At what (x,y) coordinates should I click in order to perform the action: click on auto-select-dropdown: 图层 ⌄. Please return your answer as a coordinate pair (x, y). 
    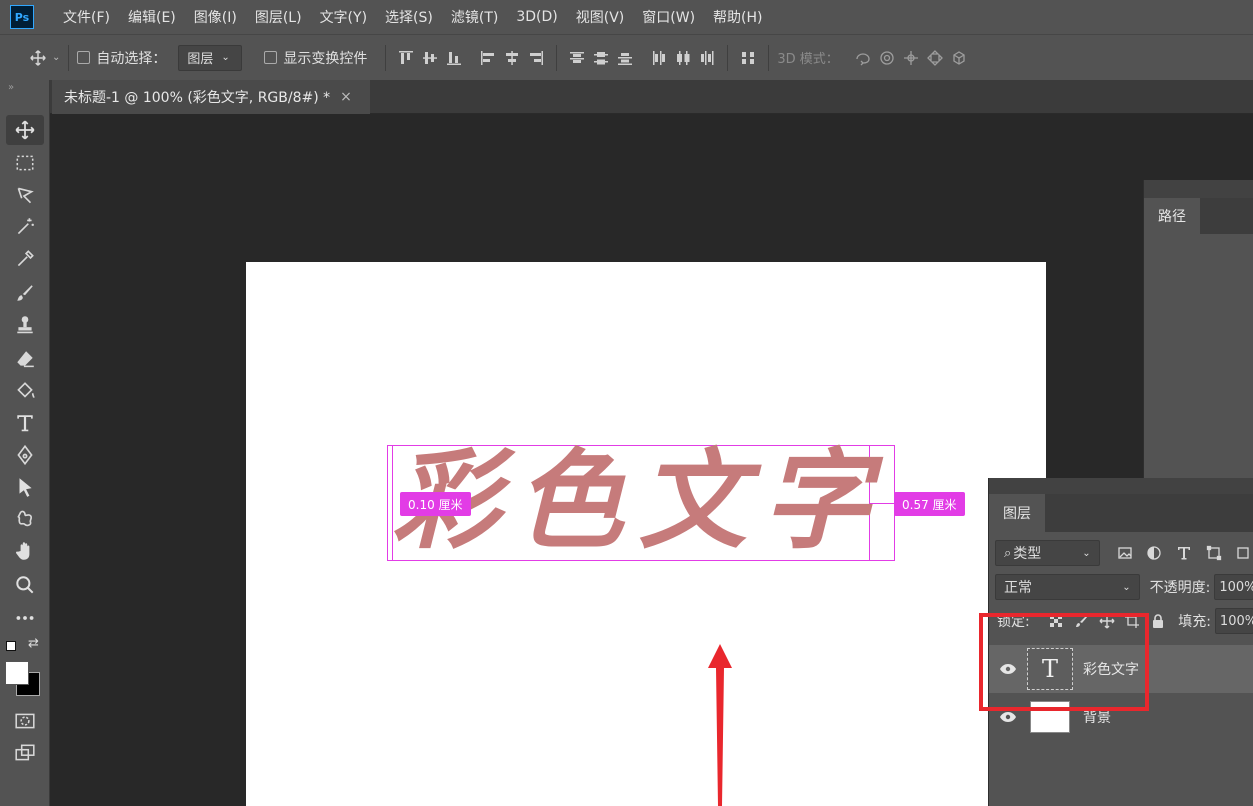
    Looking at the image, I should click on (210, 57).